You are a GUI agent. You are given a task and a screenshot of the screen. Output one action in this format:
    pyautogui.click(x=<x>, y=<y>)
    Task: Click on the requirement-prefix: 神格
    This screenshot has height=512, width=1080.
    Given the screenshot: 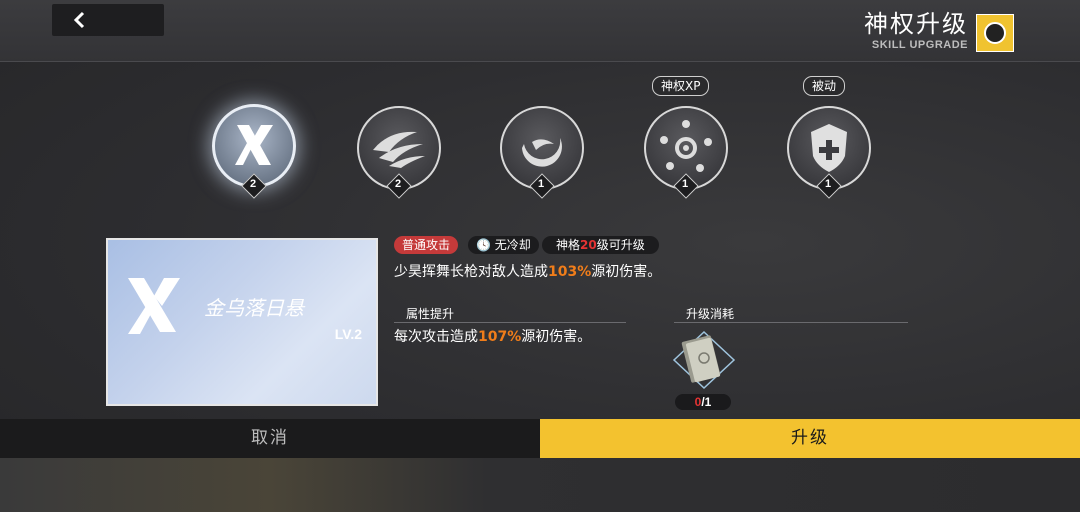 What is the action you would take?
    pyautogui.click(x=568, y=245)
    